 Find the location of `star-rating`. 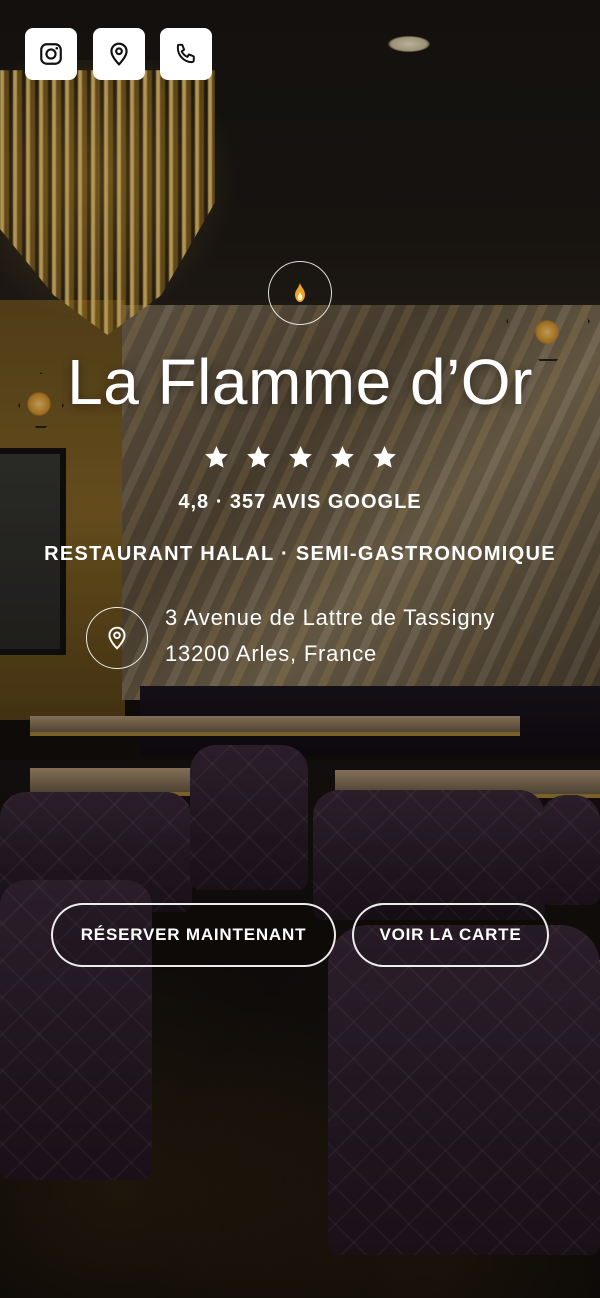

star-rating is located at coordinates (300, 457).